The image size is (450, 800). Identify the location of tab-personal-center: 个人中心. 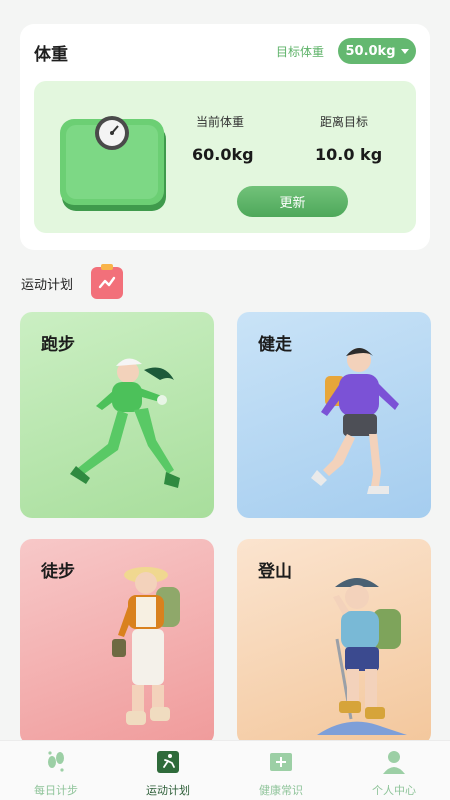
(394, 770).